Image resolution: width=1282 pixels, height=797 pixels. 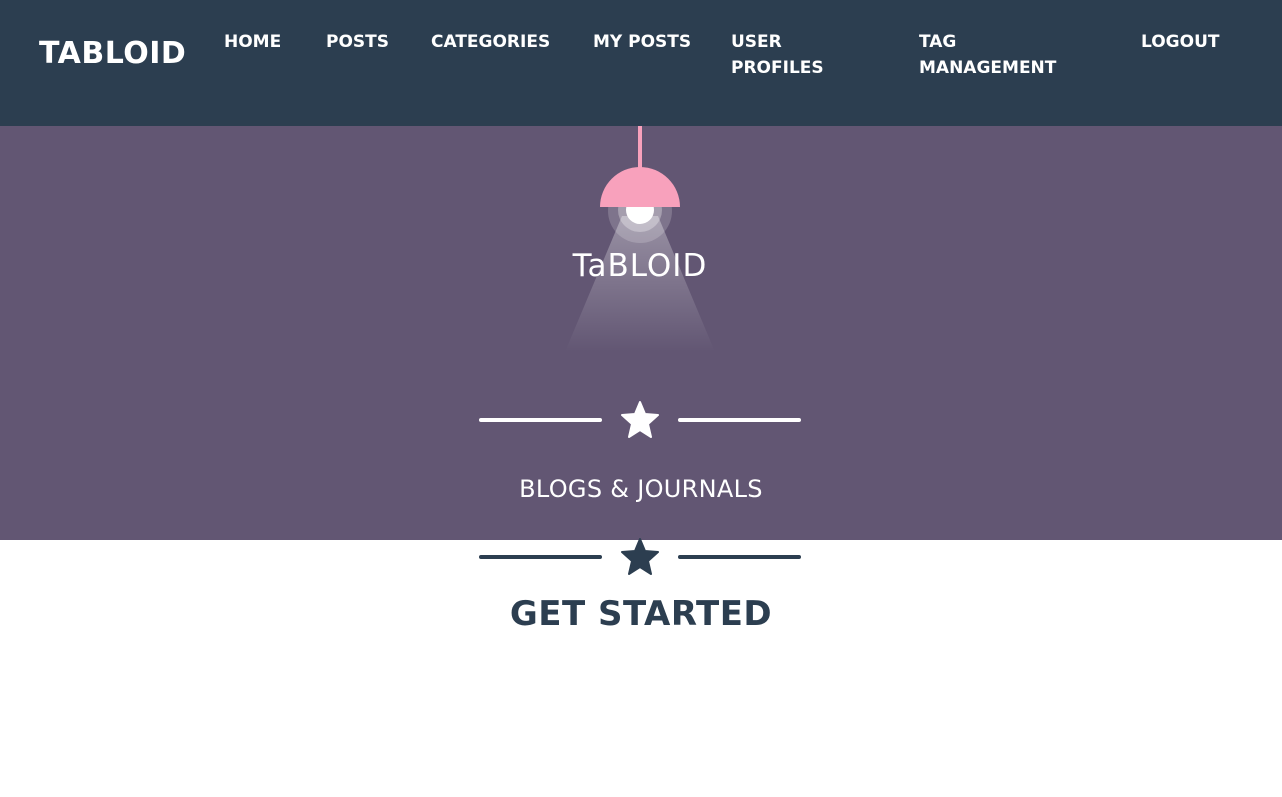 I want to click on get-started-heading: GET STARTED, so click(x=641, y=614).